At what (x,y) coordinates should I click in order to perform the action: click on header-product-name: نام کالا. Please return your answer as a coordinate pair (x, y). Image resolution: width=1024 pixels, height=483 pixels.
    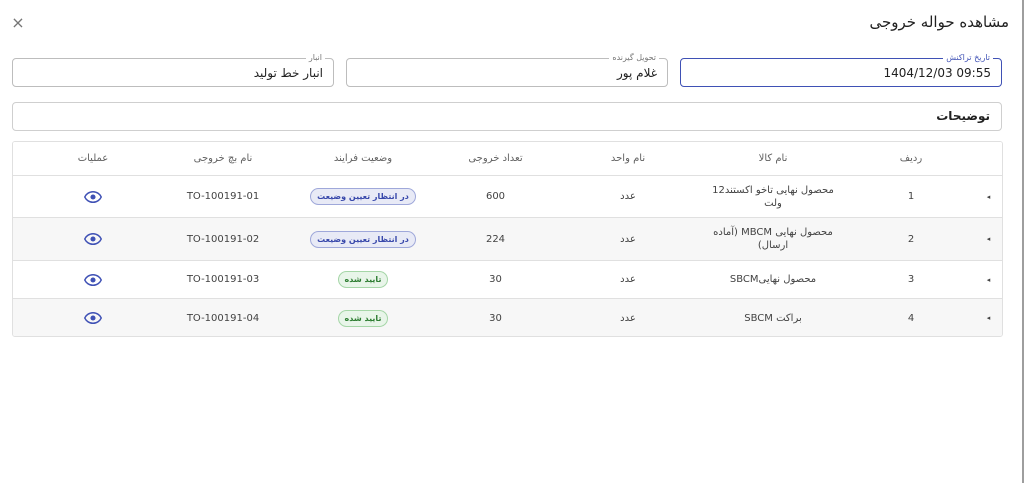
    Looking at the image, I should click on (773, 158).